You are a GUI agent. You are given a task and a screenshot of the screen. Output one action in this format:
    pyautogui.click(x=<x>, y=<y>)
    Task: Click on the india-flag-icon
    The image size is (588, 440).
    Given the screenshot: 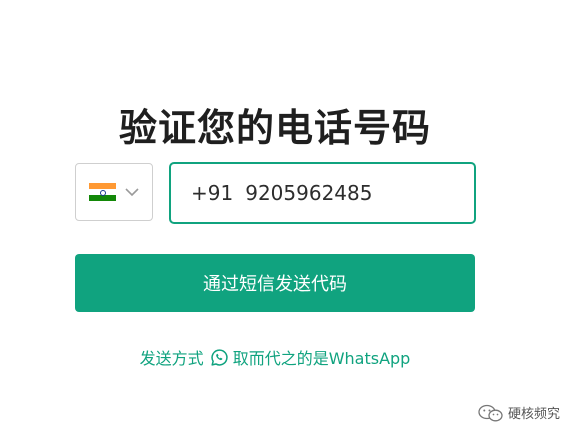 What is the action you would take?
    pyautogui.click(x=102, y=192)
    